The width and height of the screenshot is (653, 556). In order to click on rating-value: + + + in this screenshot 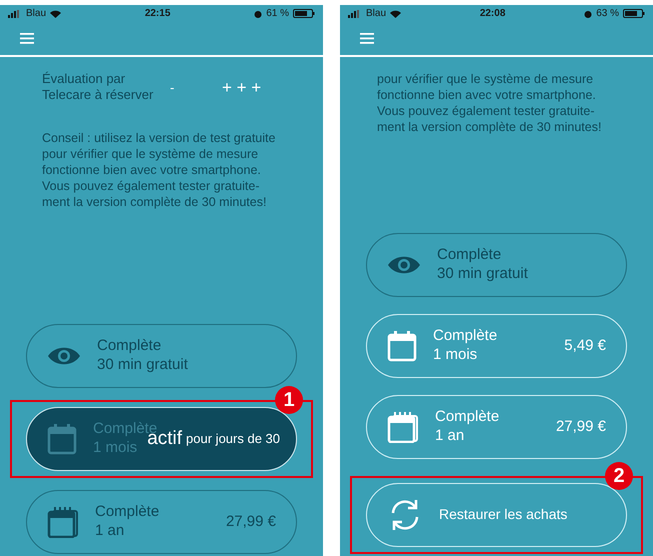, I will do `click(242, 87)`.